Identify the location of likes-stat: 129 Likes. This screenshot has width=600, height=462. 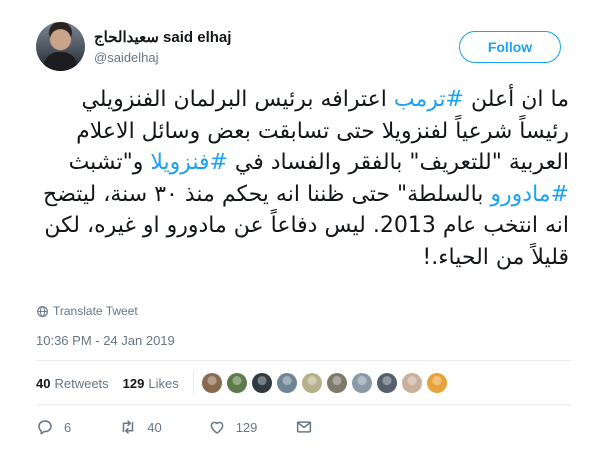
(151, 383).